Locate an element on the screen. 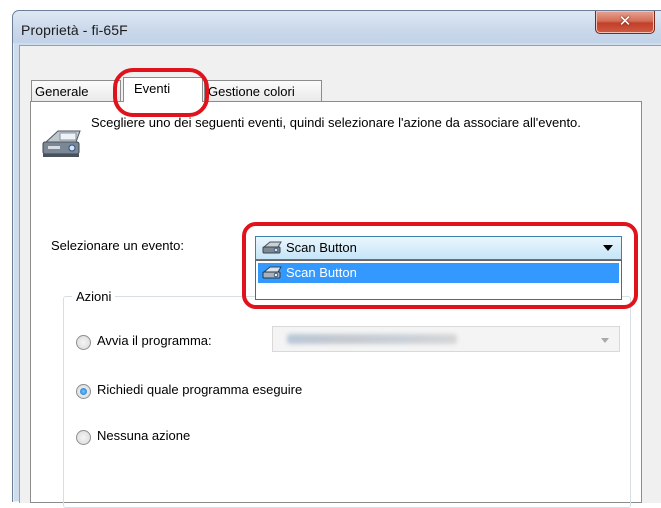  tab-label: Gestione colori is located at coordinates (251, 91).